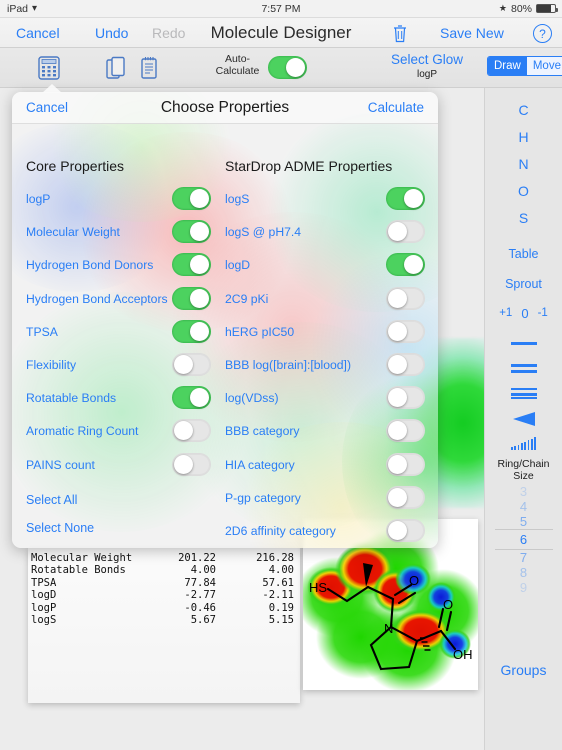 This screenshot has width=562, height=750. What do you see at coordinates (523, 190) in the screenshot?
I see `element-button-o: O` at bounding box center [523, 190].